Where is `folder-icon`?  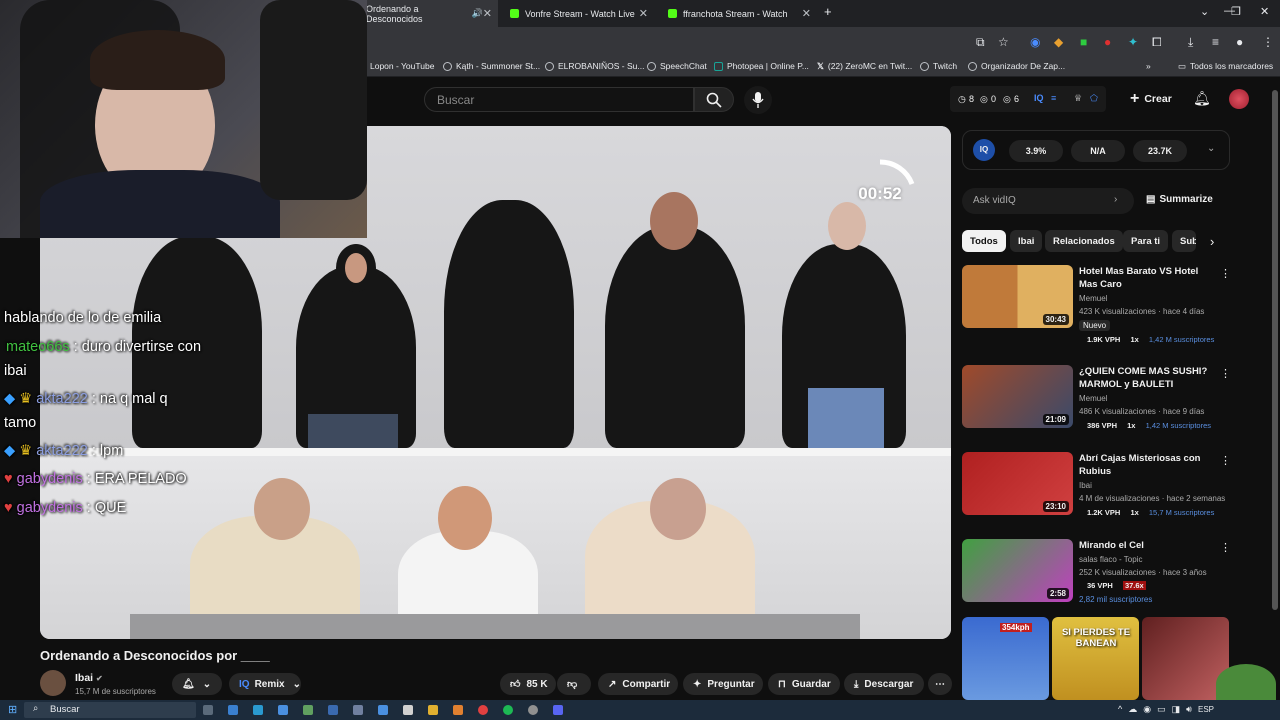
folder-icon is located at coordinates (433, 710).